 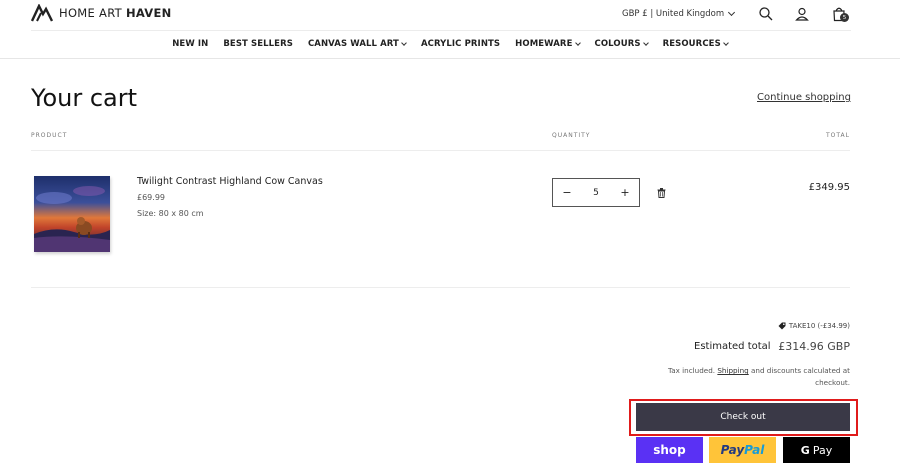 What do you see at coordinates (450, 58) in the screenshot?
I see `nav-divider` at bounding box center [450, 58].